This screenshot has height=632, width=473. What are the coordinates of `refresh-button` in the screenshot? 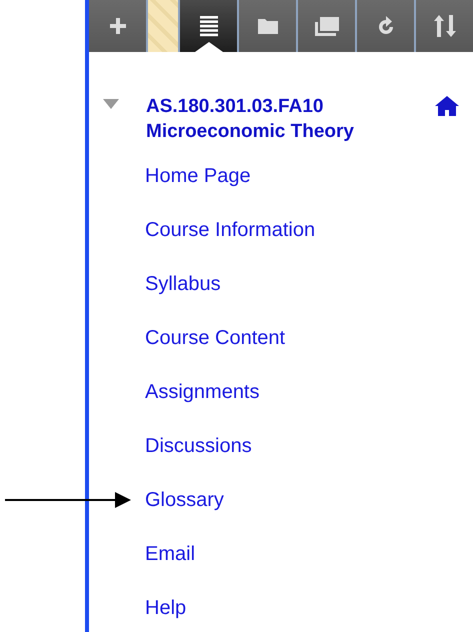 It's located at (385, 26).